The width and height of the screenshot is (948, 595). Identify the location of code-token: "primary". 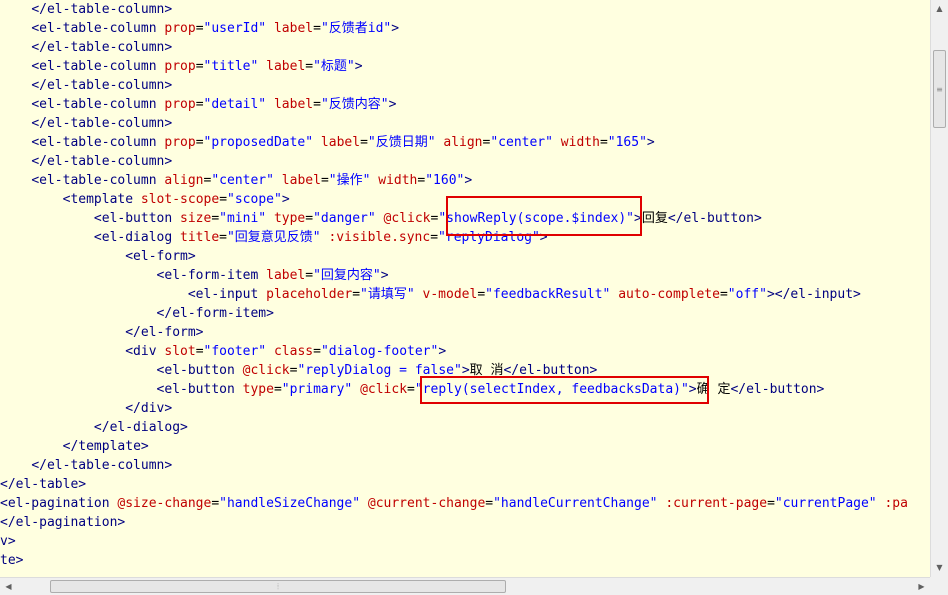
(317, 389).